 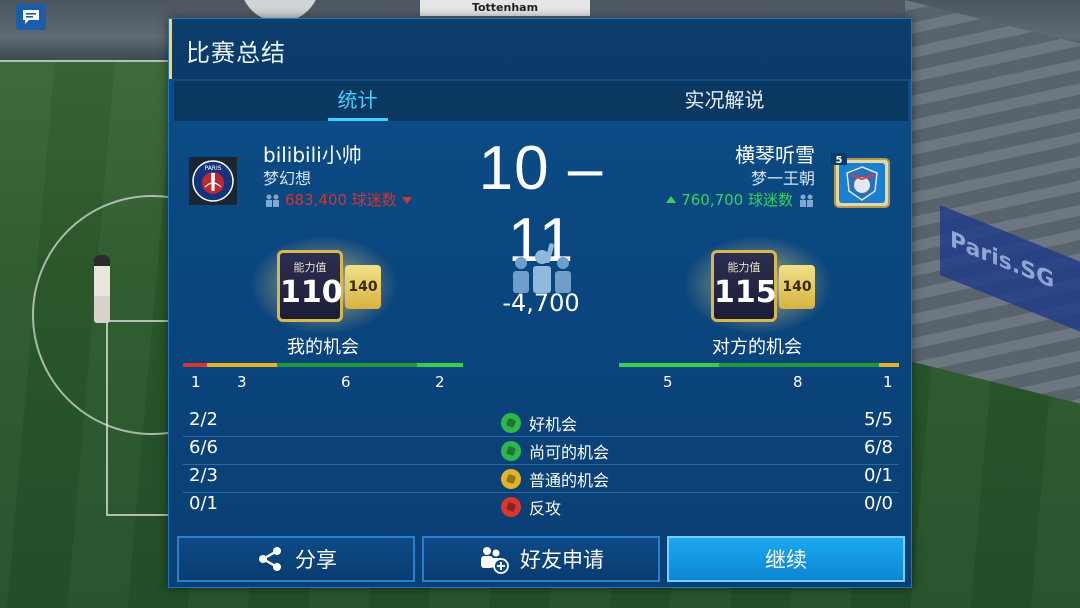 What do you see at coordinates (323, 347) in the screenshot?
I see `home-chances-title: 我的机会` at bounding box center [323, 347].